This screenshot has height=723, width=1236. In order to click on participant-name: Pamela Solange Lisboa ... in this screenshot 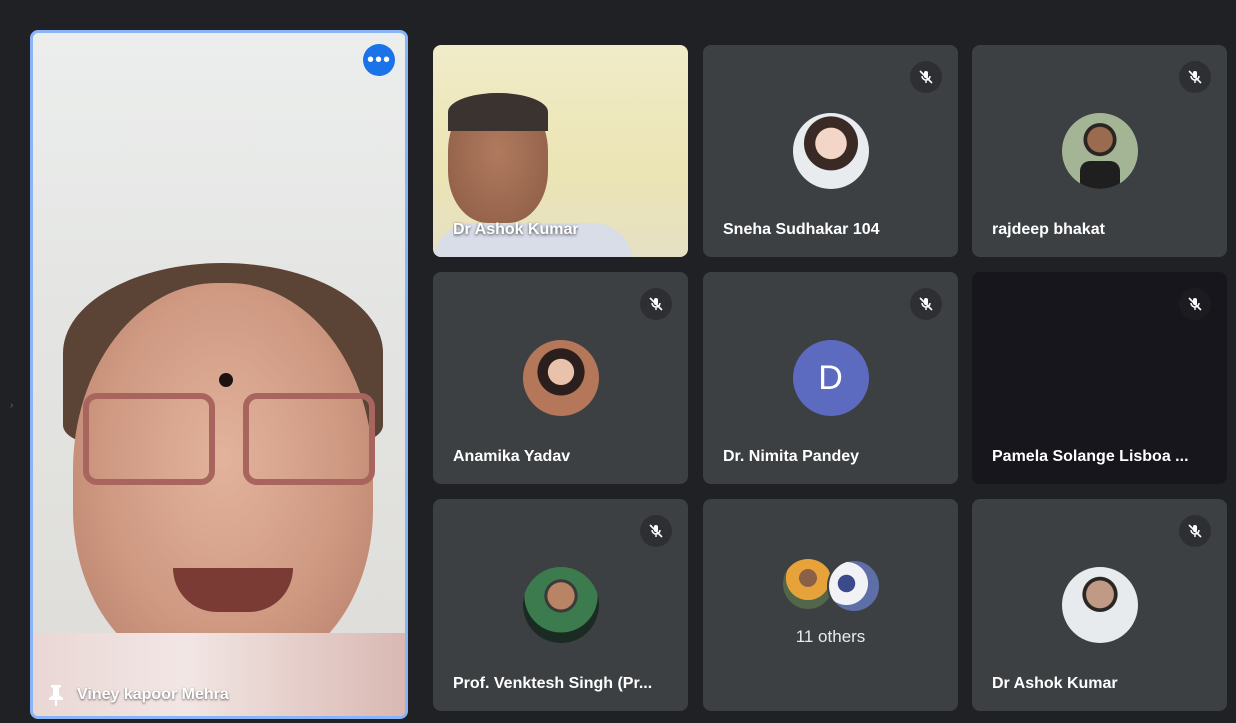, I will do `click(1090, 456)`.